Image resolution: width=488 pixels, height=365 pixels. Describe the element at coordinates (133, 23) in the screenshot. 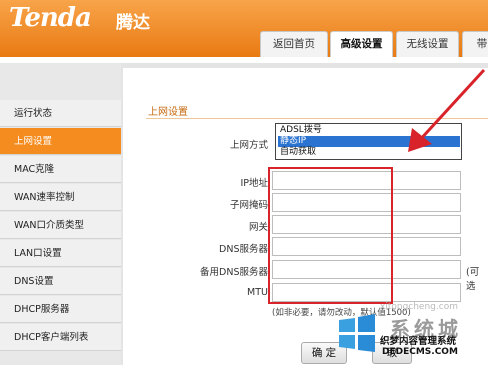

I see `tenda-logo-cn: 腾达` at that location.